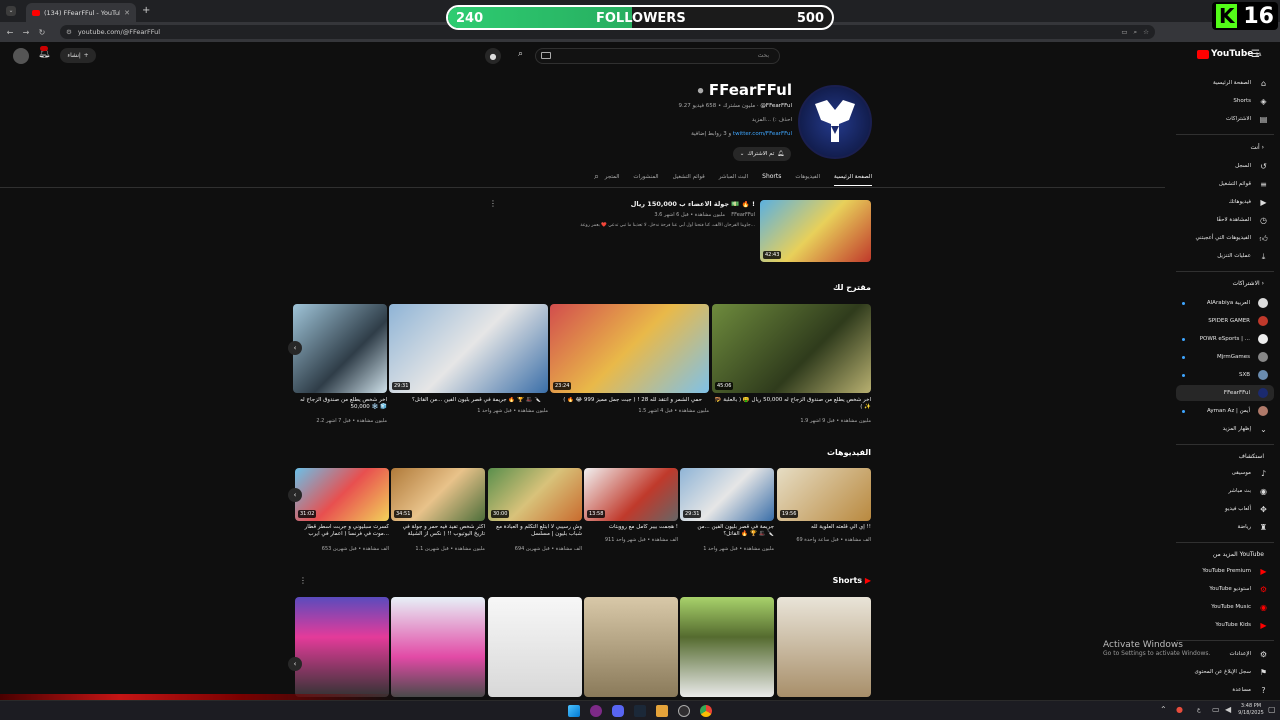 The height and width of the screenshot is (720, 1280). Describe the element at coordinates (807, 178) in the screenshot. I see `tab-videos: الفيديوهات` at that location.